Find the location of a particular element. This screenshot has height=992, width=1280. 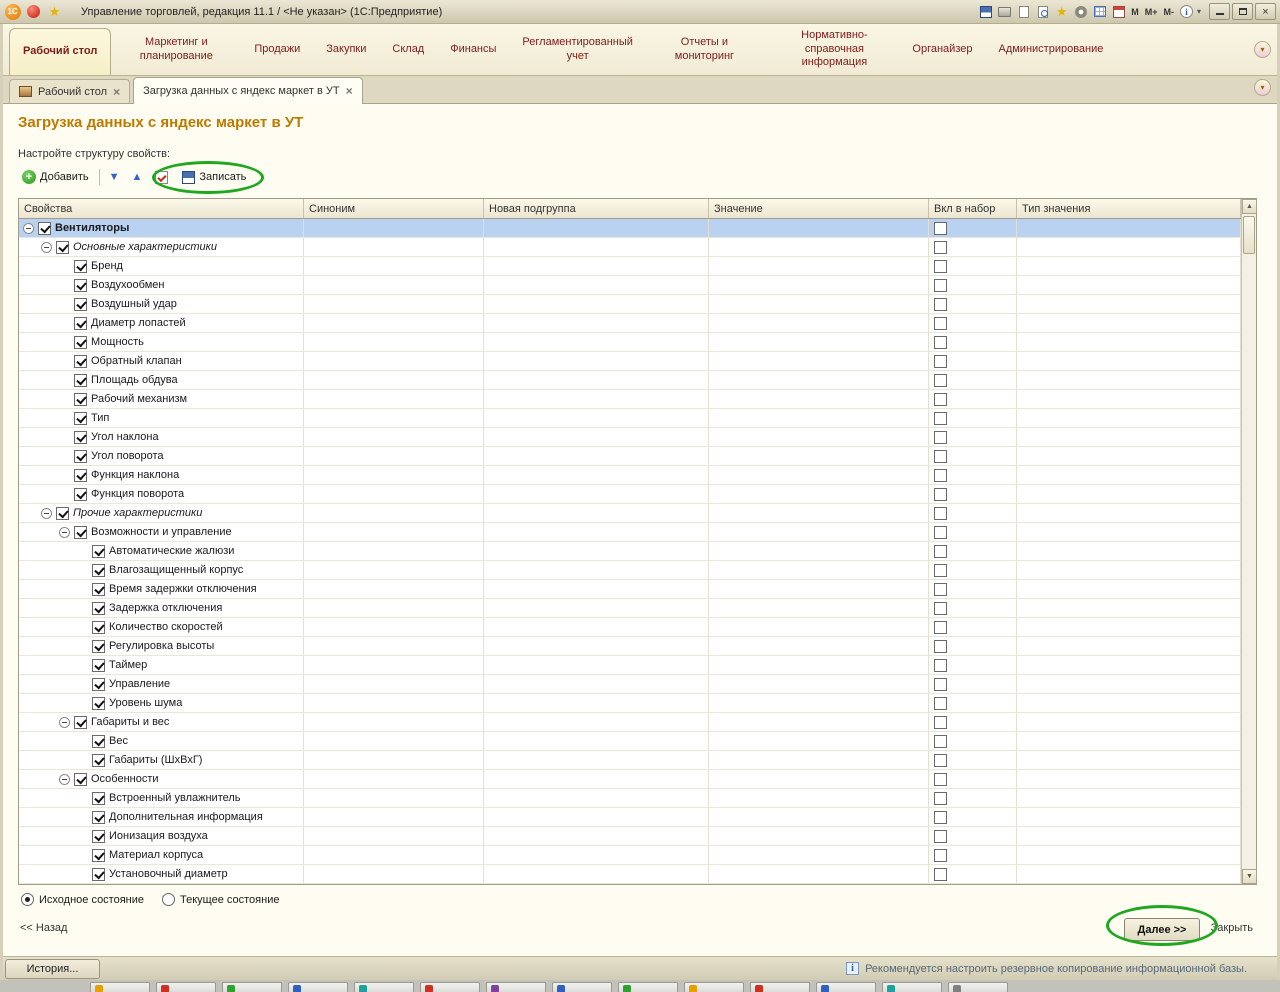

table-row: Автоматические жалюзи is located at coordinates (637, 551).